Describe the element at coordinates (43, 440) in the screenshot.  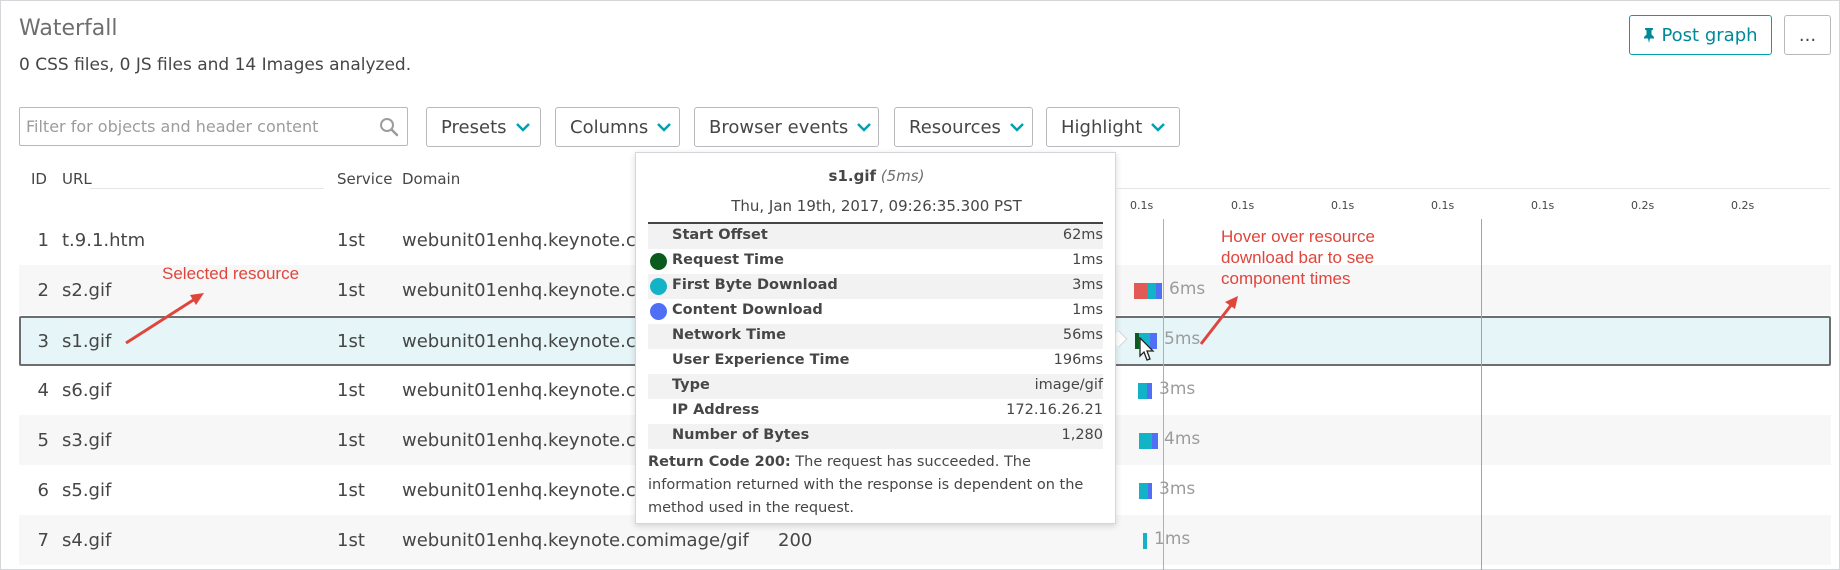
I see `row-id: 5` at that location.